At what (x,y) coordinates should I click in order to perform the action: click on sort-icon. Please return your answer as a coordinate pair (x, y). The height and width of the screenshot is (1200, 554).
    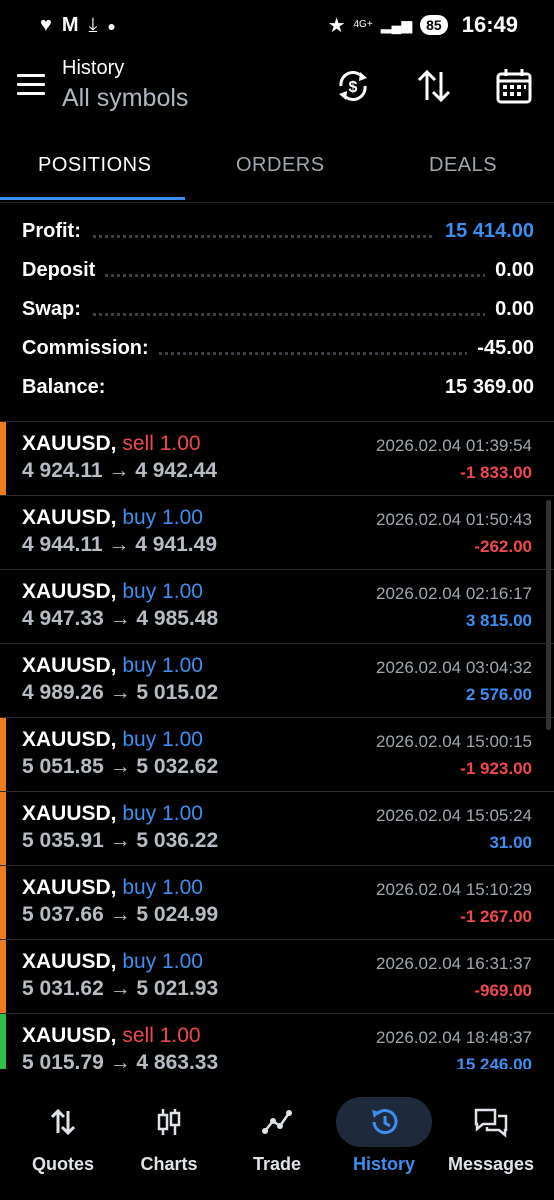
    Looking at the image, I should click on (434, 86).